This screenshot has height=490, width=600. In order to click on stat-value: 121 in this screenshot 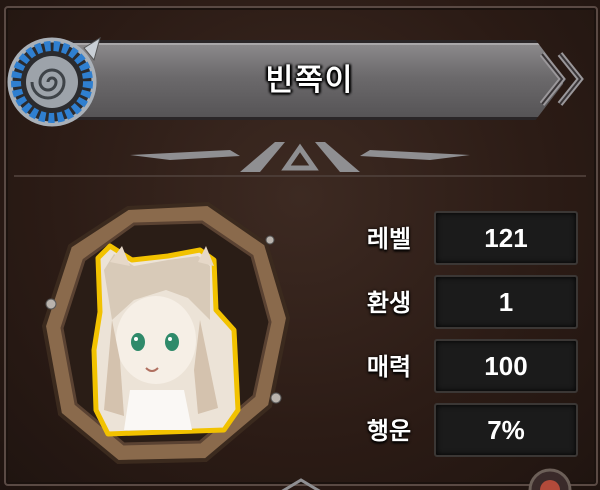, I will do `click(506, 238)`.